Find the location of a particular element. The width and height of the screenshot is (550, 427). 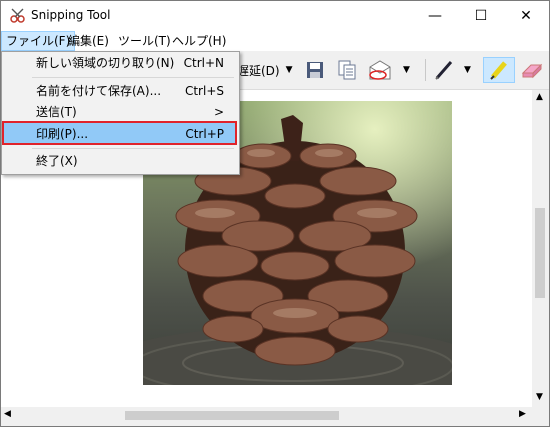

pen-icon is located at coordinates (444, 70).